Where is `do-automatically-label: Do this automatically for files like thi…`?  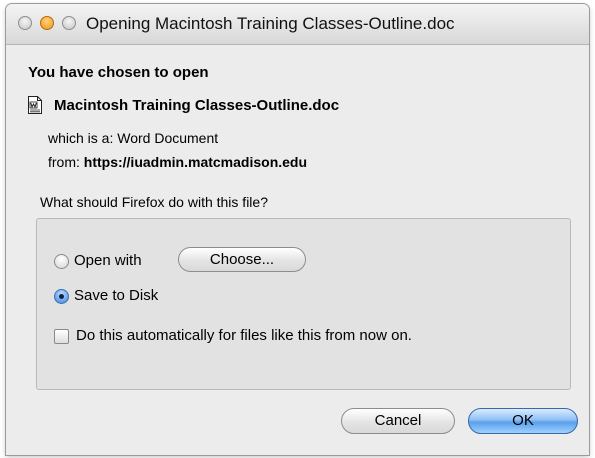
do-automatically-label: Do this automatically for files like thi… is located at coordinates (244, 335).